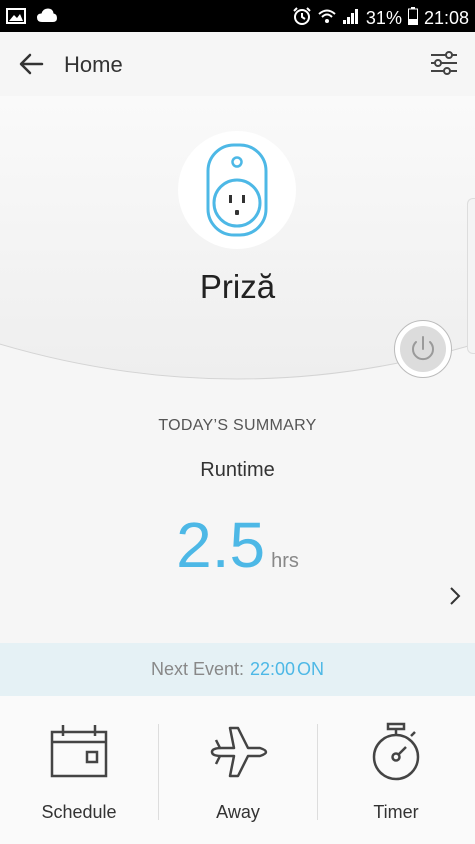 The height and width of the screenshot is (844, 475). What do you see at coordinates (311, 669) in the screenshot?
I see `next-event-state: ON` at bounding box center [311, 669].